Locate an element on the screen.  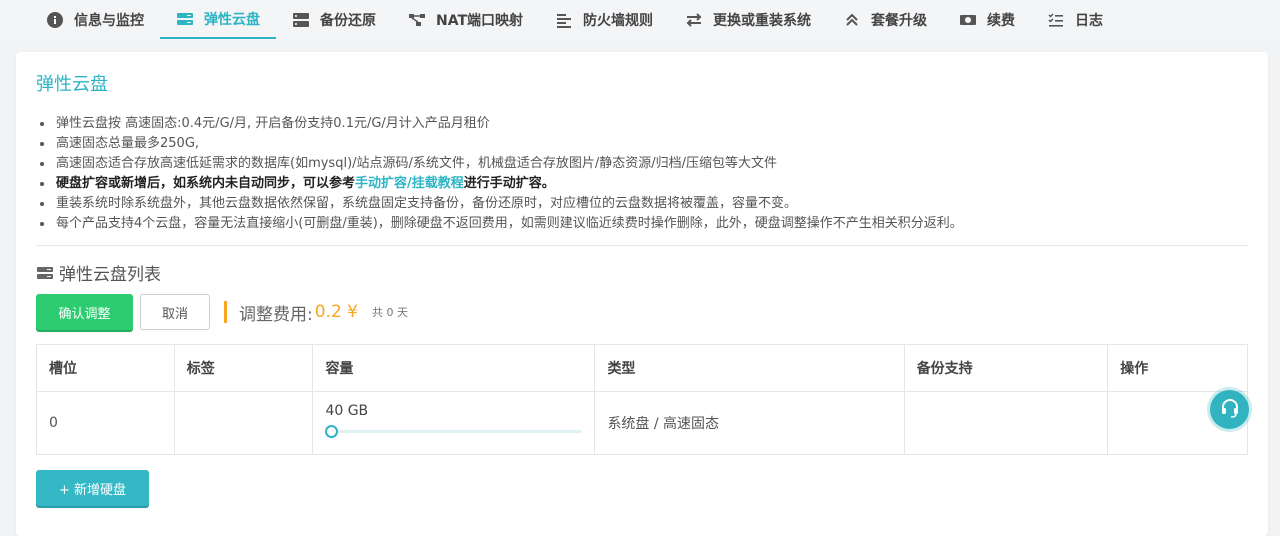
capacity-cell: 40 GB is located at coordinates (454, 423).